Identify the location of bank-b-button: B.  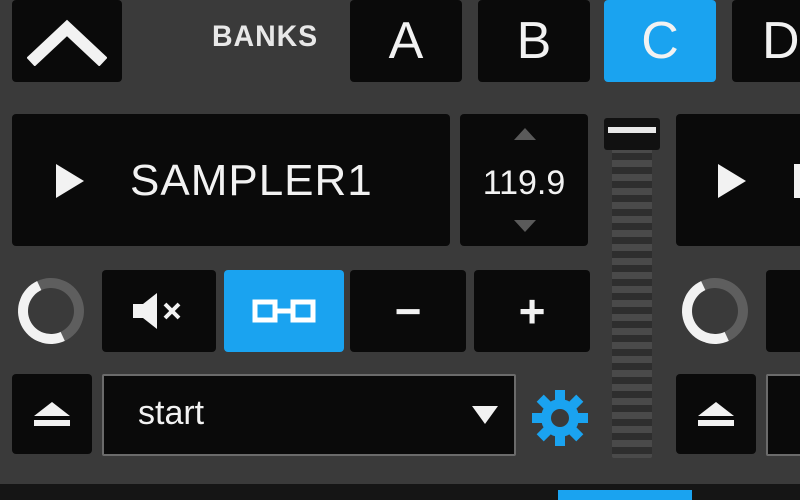
(534, 41).